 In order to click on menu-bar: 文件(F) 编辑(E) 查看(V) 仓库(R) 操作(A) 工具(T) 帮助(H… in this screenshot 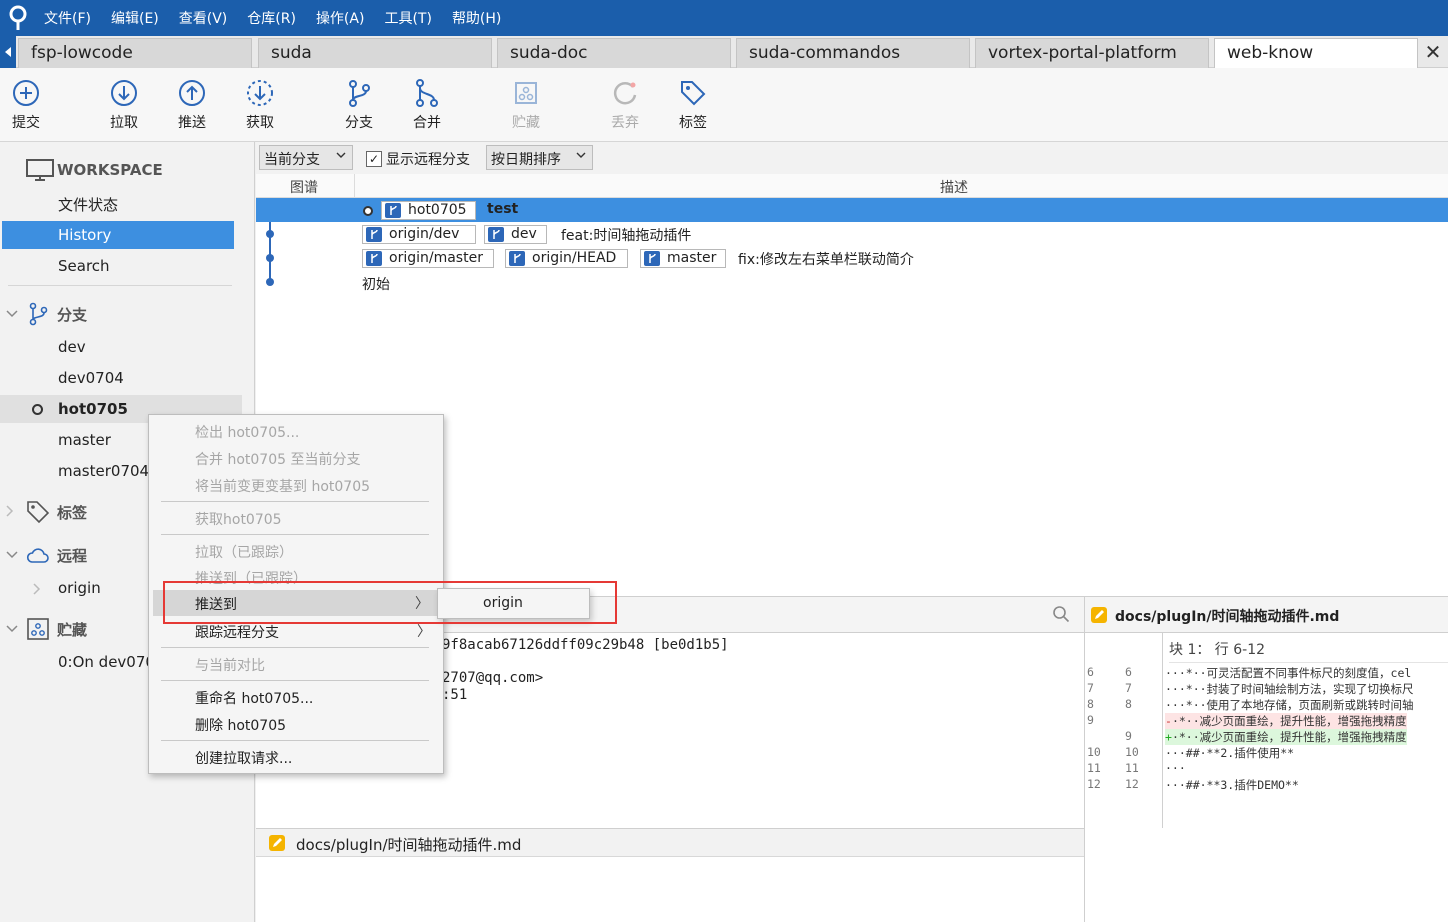, I will do `click(724, 18)`.